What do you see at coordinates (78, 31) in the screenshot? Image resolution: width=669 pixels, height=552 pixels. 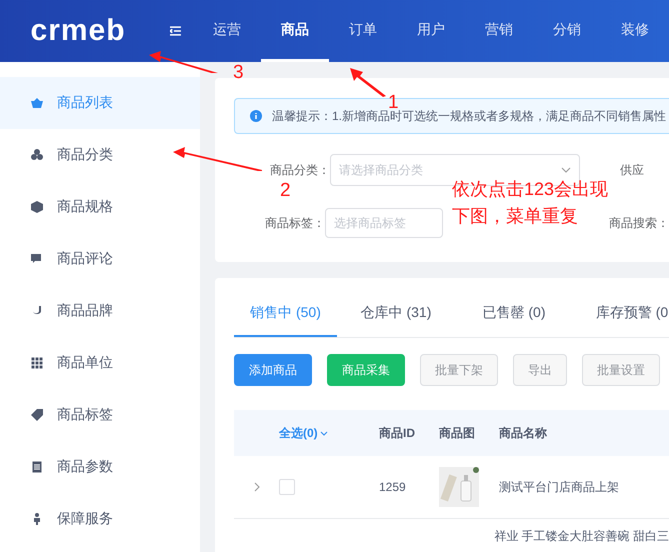 I see `logo: crmeb` at bounding box center [78, 31].